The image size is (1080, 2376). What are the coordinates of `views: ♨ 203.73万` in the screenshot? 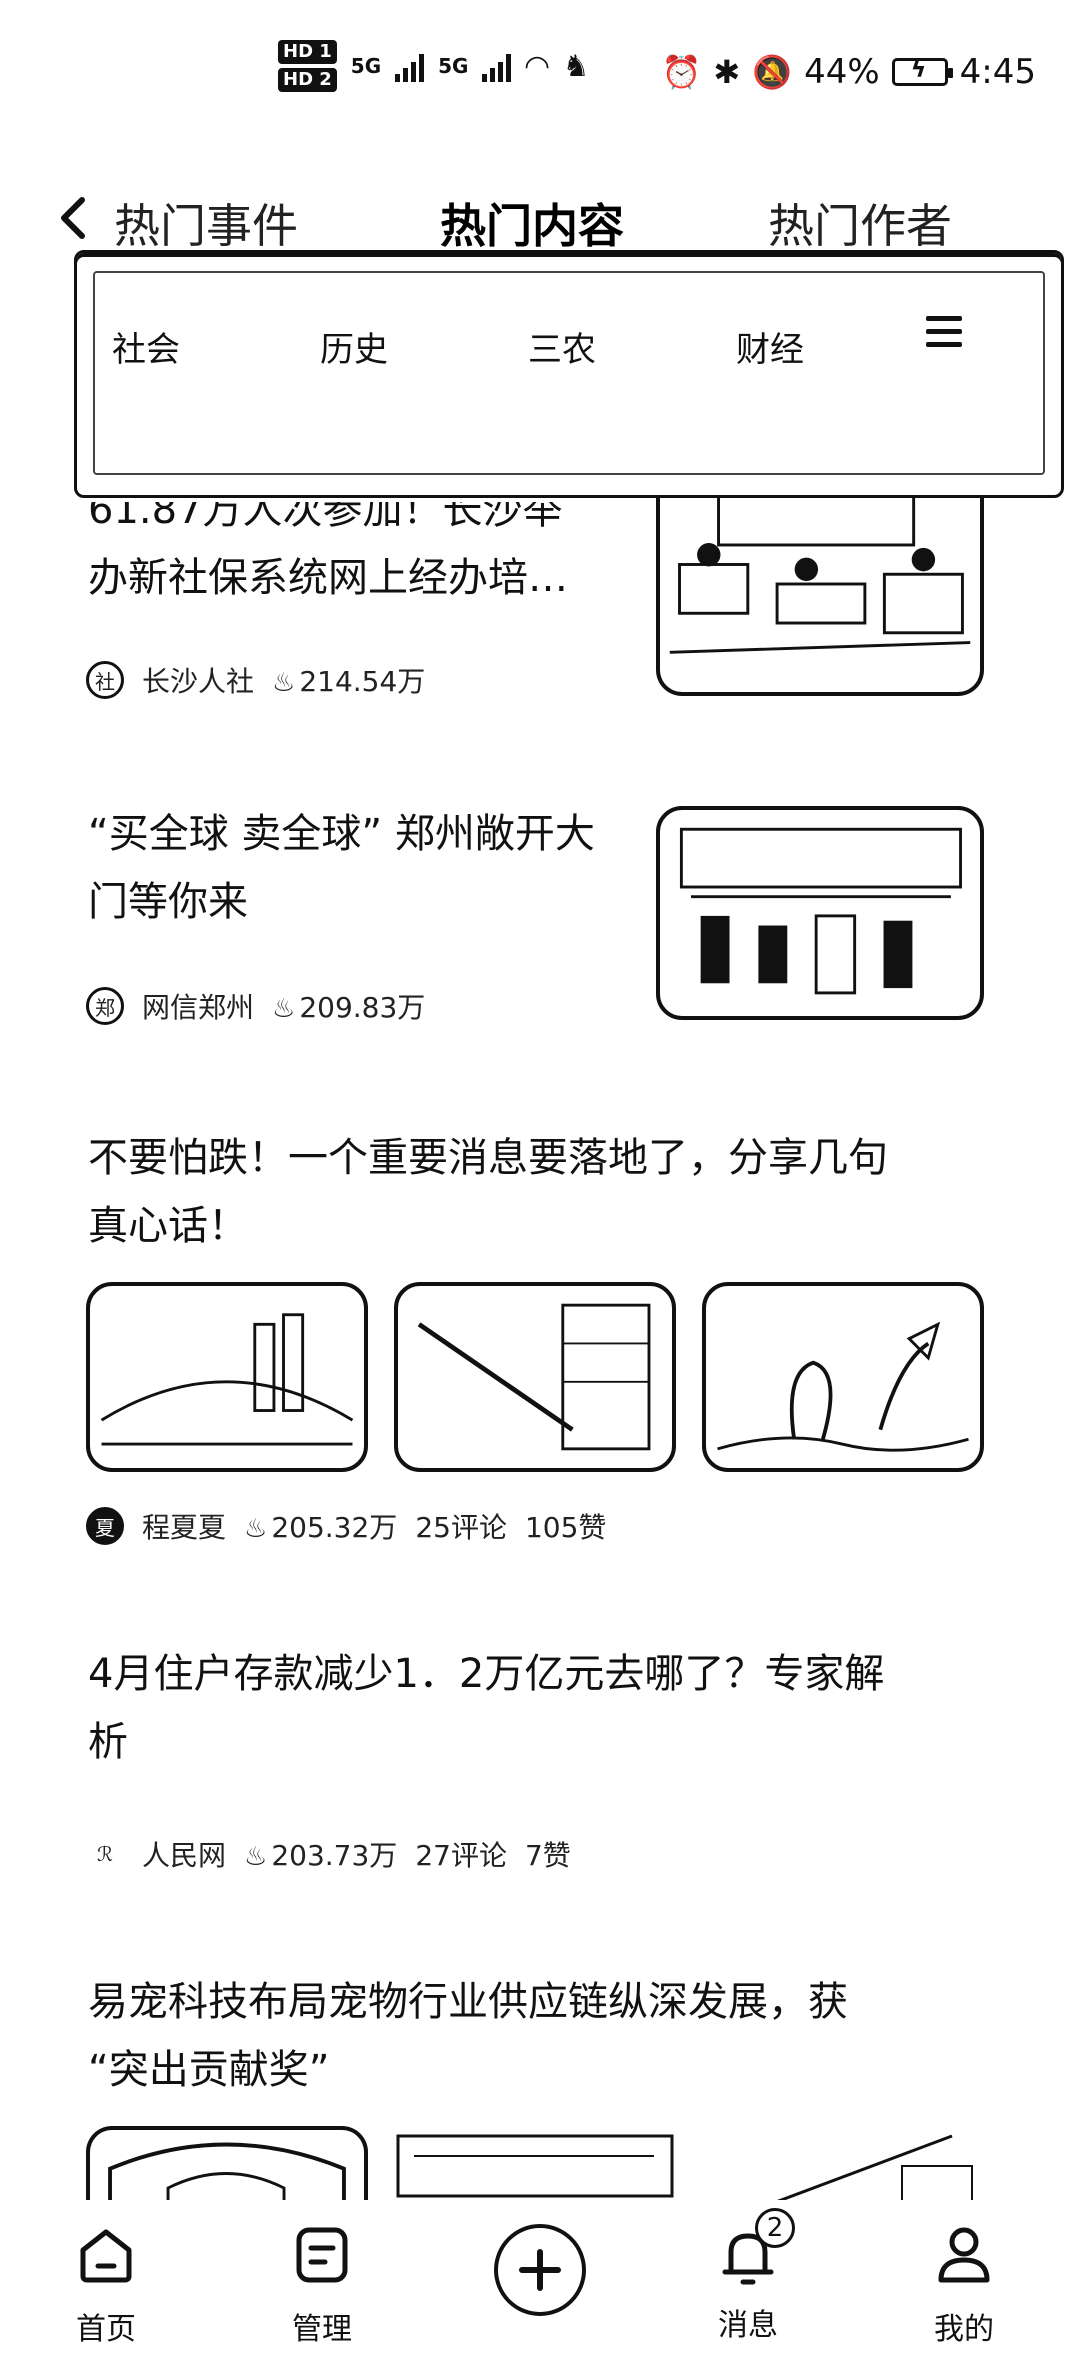 It's located at (321, 1855).